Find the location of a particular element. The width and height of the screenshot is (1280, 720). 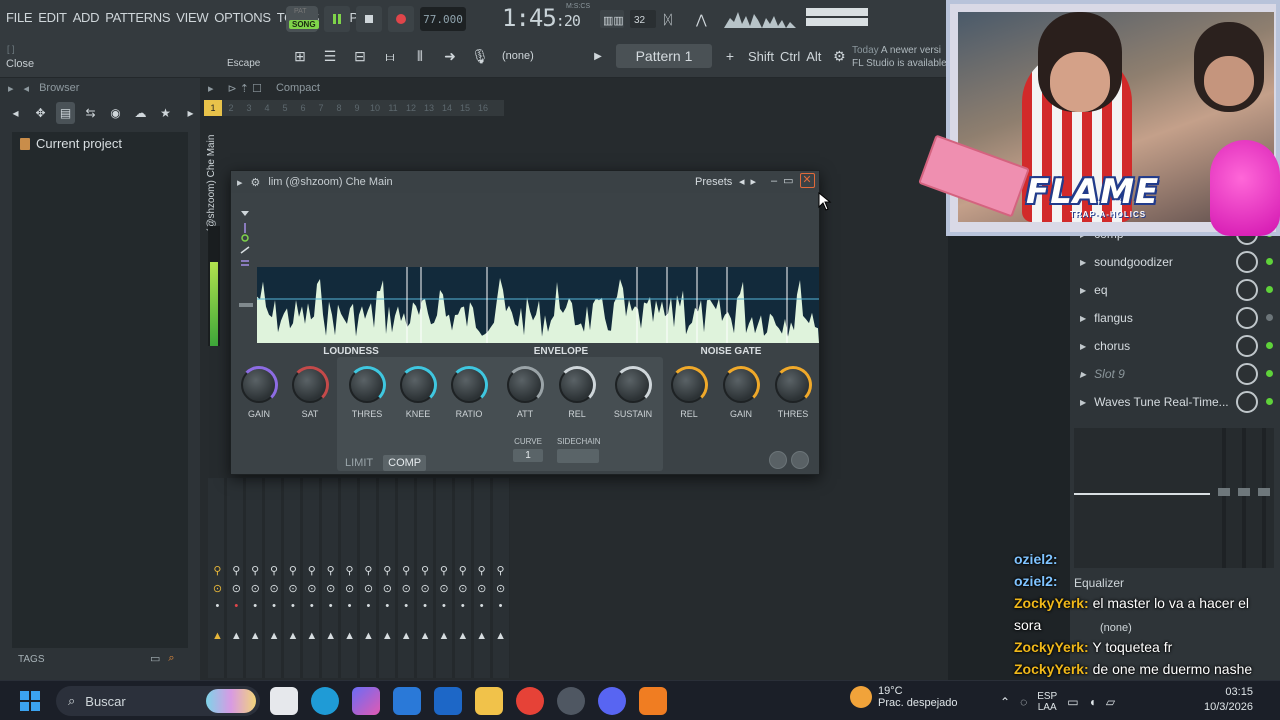

back-icon: ◂ is located at coordinates (27, 88).